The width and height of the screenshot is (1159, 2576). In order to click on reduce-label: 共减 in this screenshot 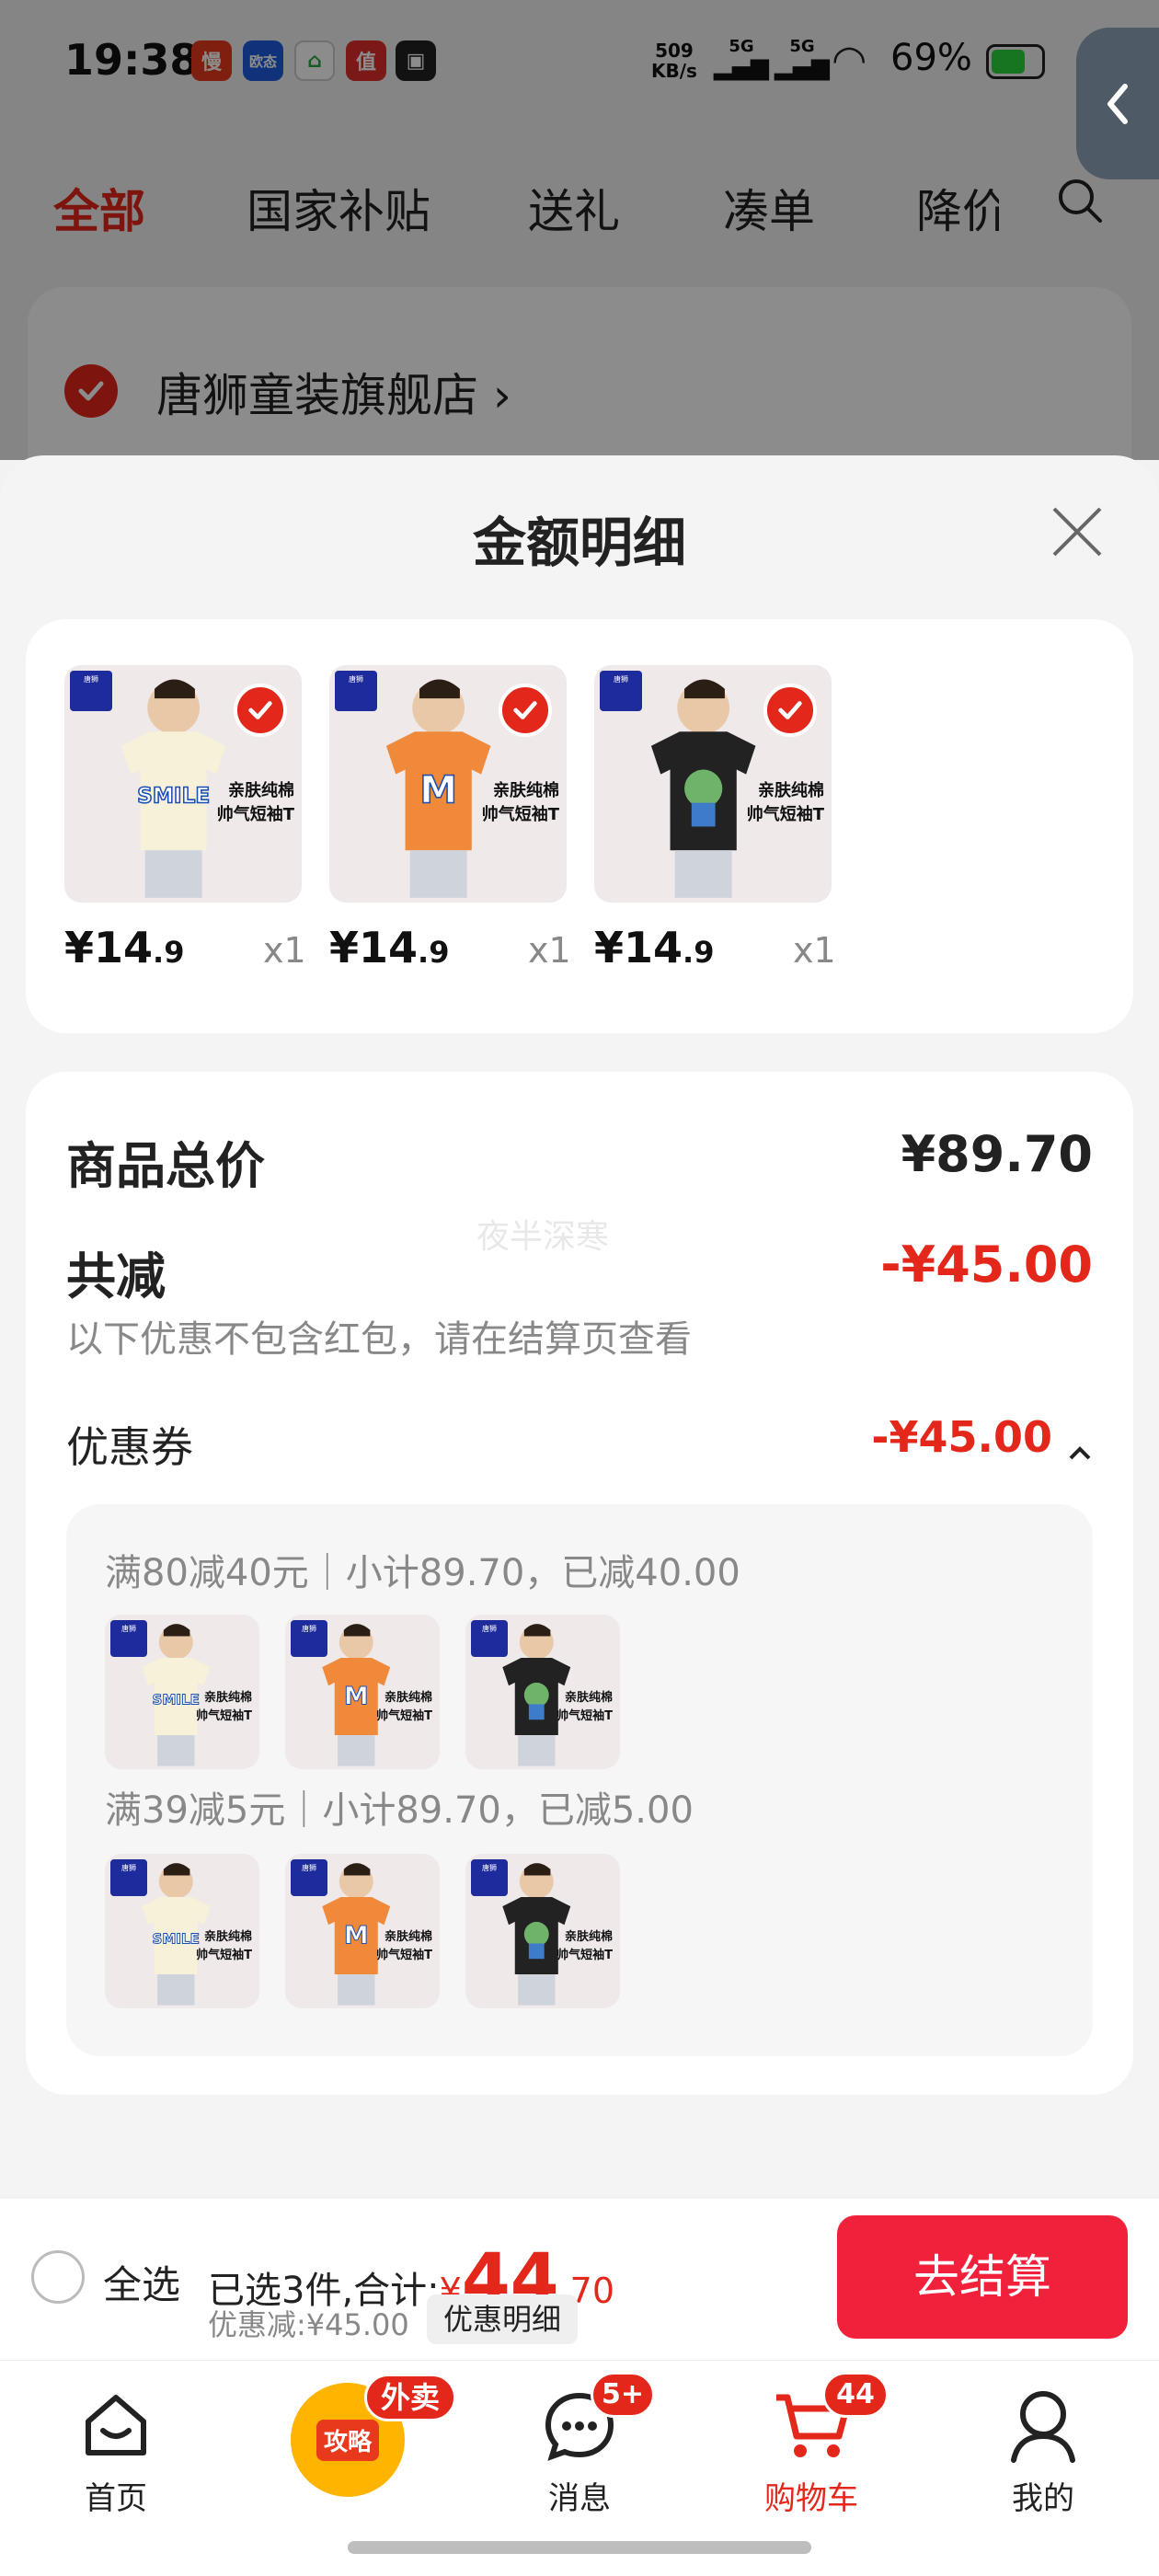, I will do `click(116, 1276)`.